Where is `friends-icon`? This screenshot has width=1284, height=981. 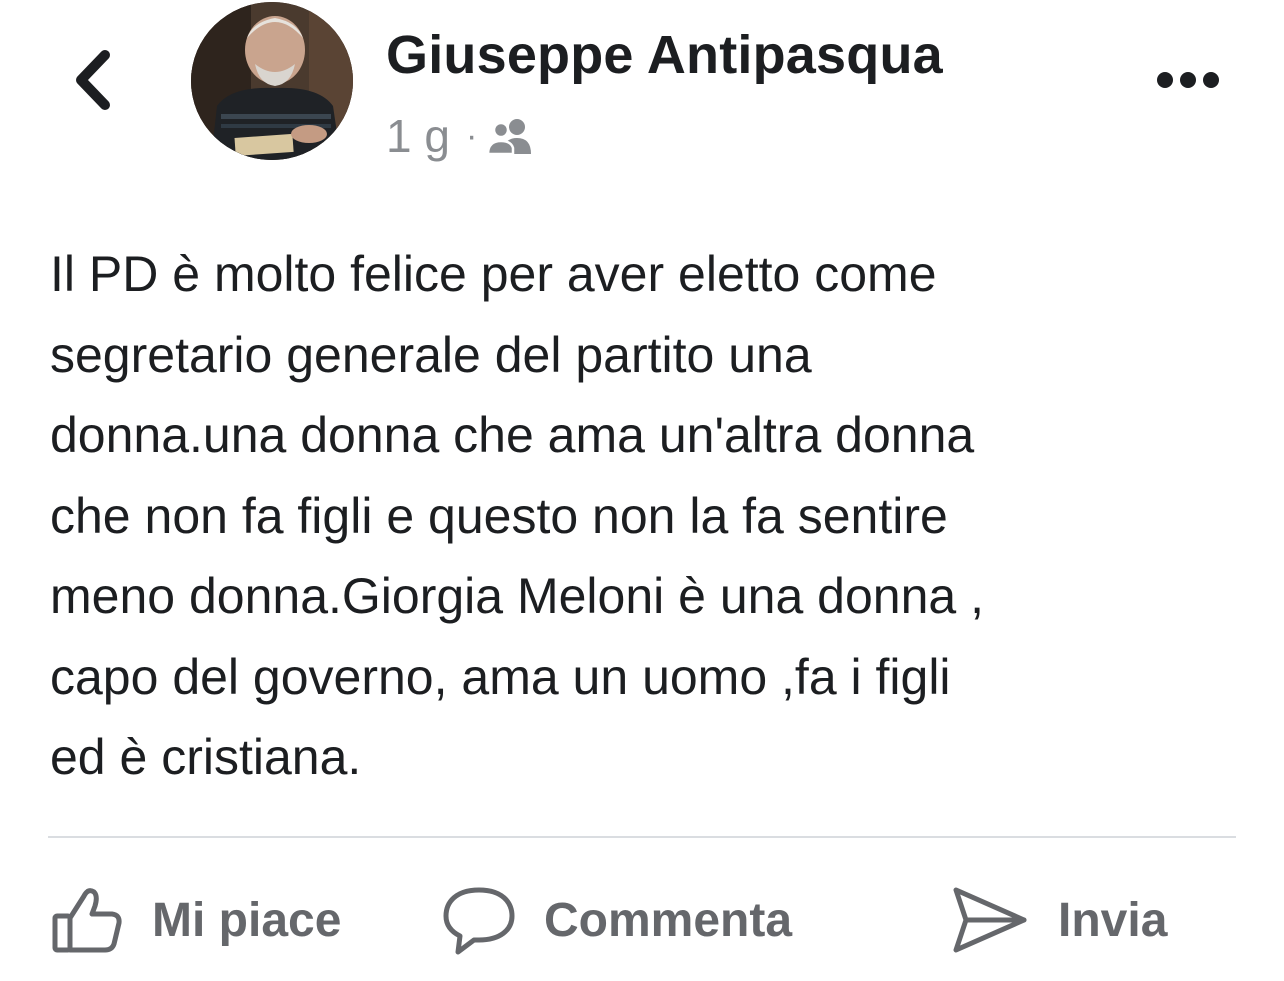
friends-icon is located at coordinates (509, 137).